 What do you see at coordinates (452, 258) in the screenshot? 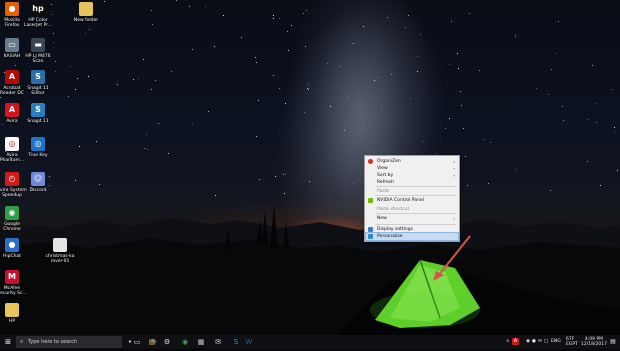
I see `annotation-arrow` at bounding box center [452, 258].